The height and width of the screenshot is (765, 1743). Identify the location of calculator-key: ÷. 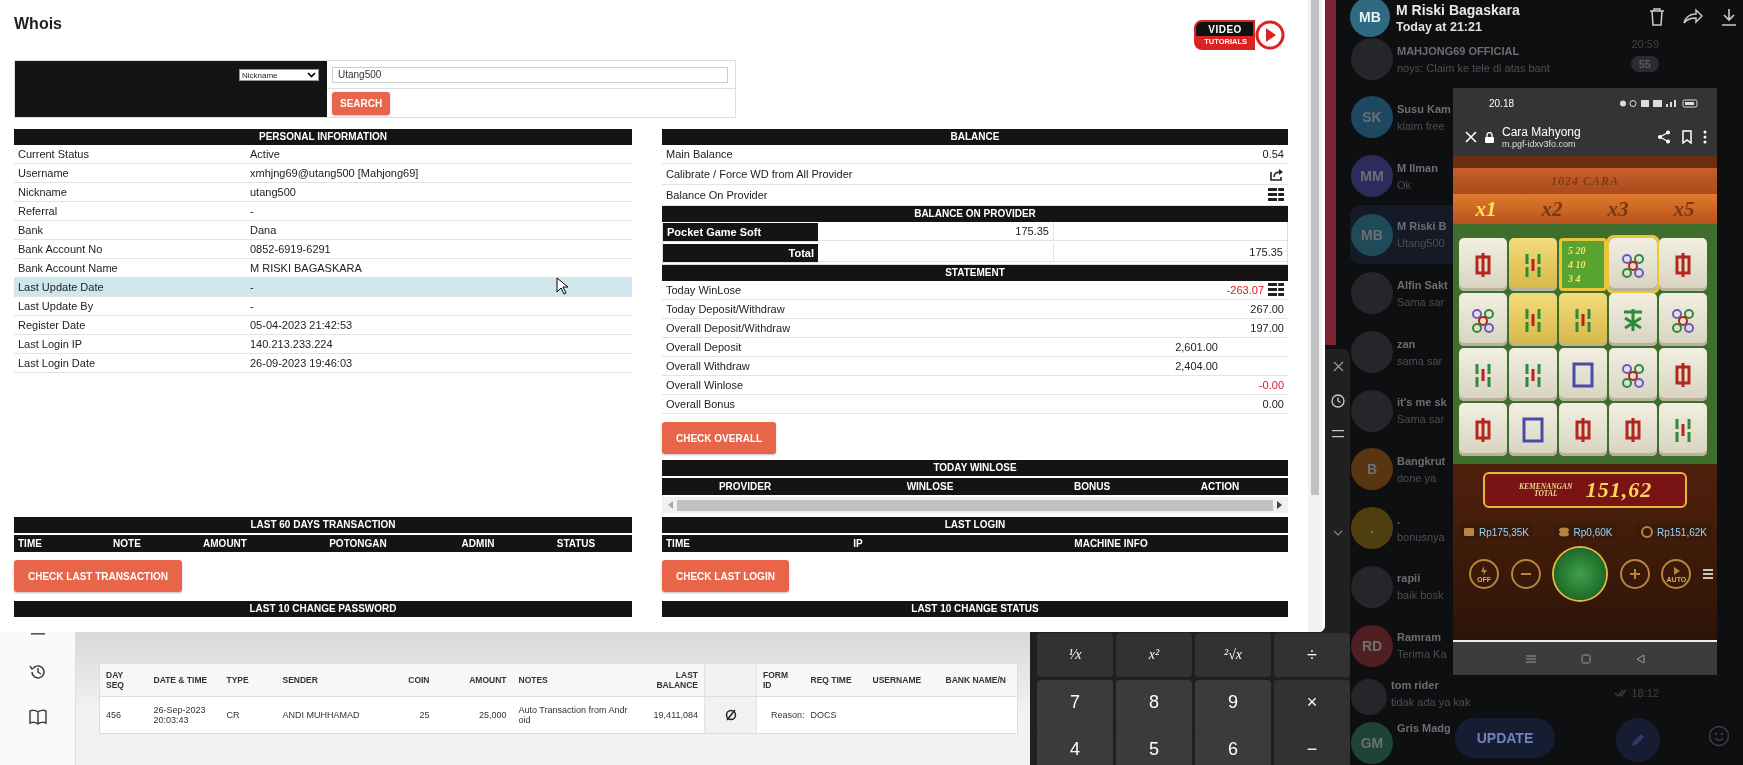
(1312, 655).